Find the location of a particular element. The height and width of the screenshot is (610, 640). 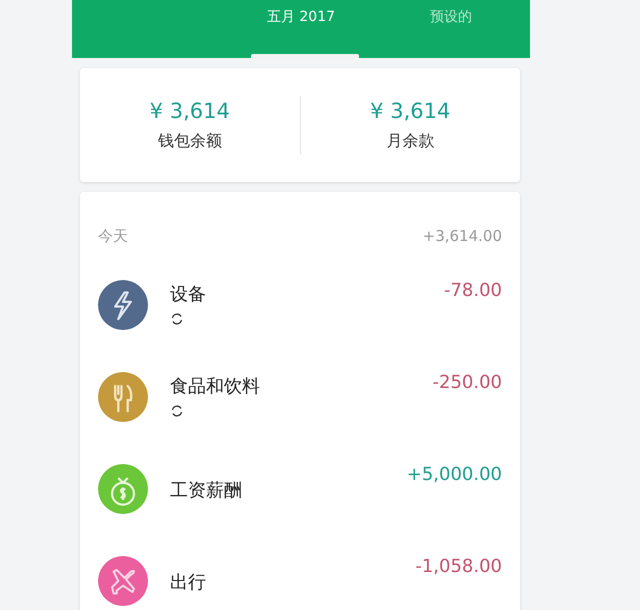

category-name: 工资薪酬 is located at coordinates (206, 490).